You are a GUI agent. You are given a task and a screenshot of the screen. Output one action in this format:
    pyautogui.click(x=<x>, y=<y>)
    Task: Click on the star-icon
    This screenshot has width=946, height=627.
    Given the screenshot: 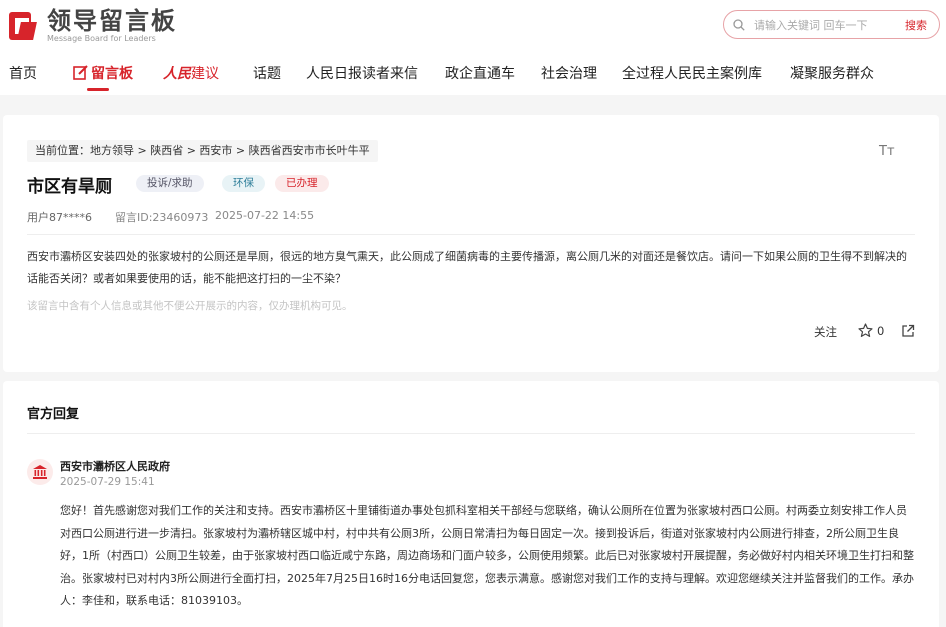 What is the action you would take?
    pyautogui.click(x=865, y=330)
    